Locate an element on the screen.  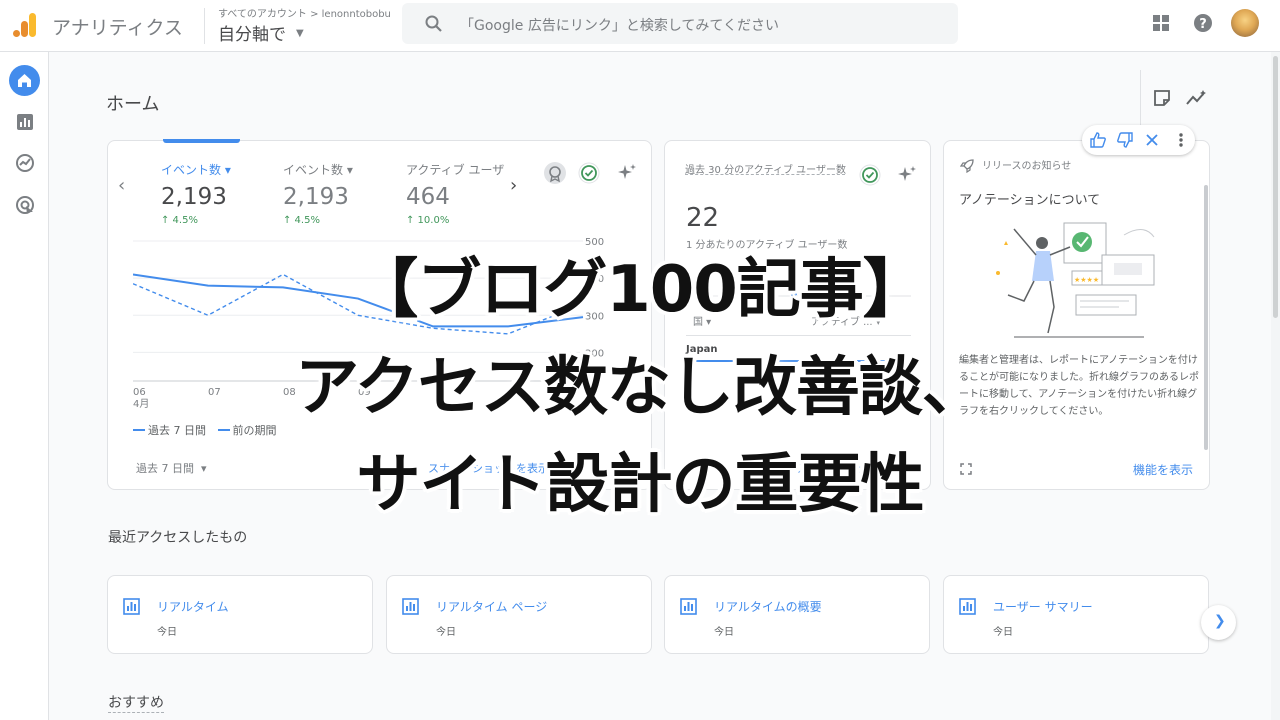
right-rail-divider is located at coordinates (1140, 100).